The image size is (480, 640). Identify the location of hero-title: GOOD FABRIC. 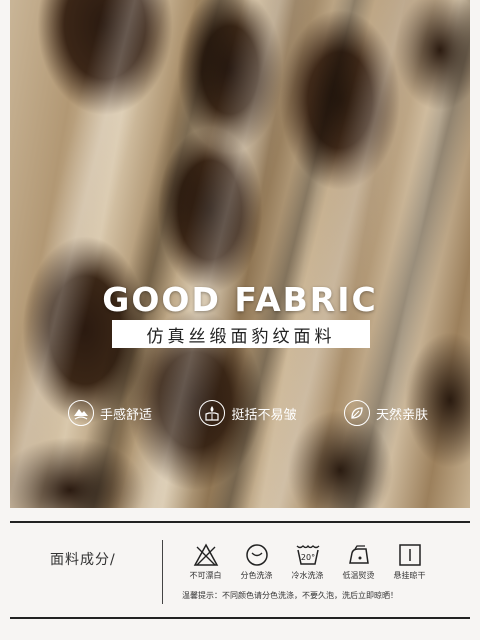
(240, 299).